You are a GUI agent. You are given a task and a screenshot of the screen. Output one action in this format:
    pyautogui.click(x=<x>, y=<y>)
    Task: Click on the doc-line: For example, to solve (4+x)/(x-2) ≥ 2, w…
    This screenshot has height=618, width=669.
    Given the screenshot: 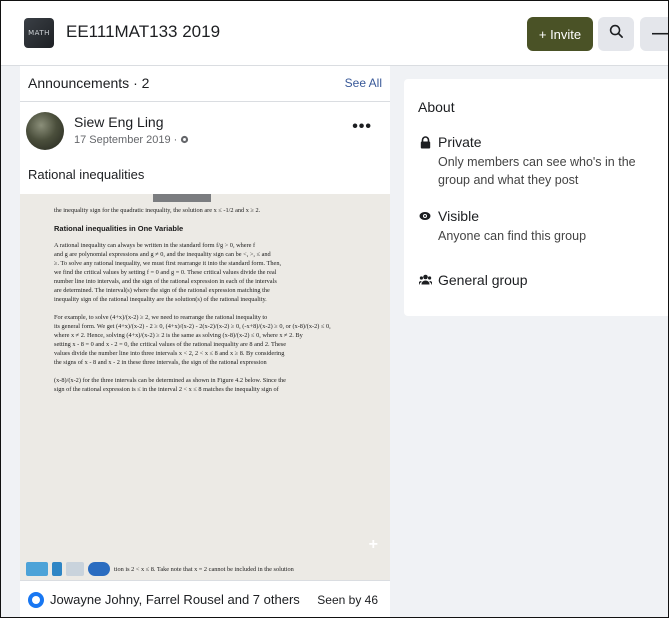 What is the action you would take?
    pyautogui.click(x=161, y=317)
    